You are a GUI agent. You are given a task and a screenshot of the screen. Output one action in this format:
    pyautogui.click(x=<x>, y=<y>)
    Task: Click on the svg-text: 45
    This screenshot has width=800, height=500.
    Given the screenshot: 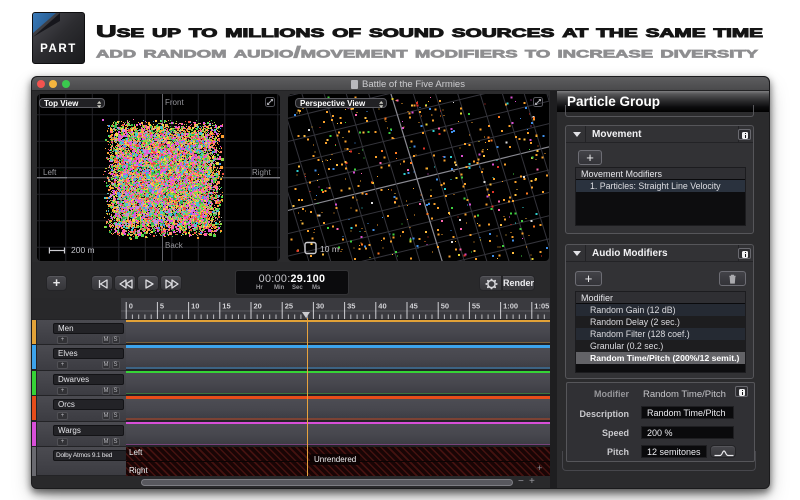 What is the action you would take?
    pyautogui.click(x=414, y=306)
    